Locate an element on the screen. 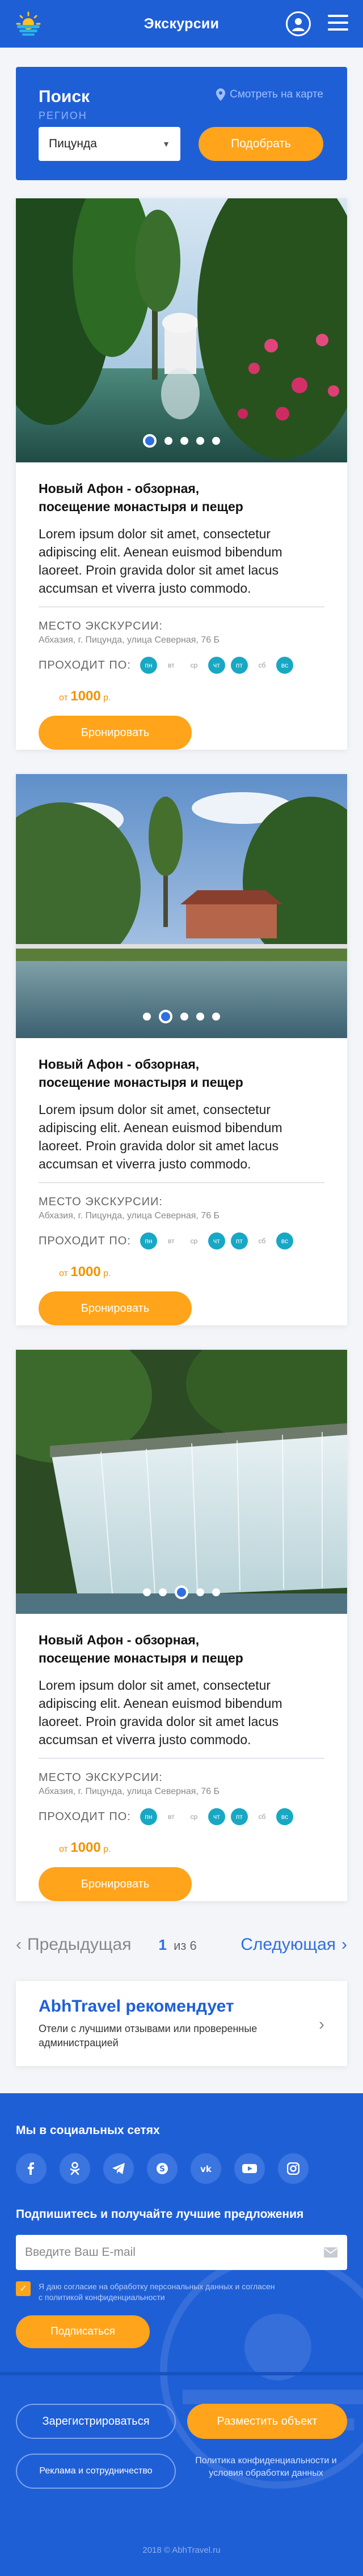  facebook-icon is located at coordinates (31, 2168).